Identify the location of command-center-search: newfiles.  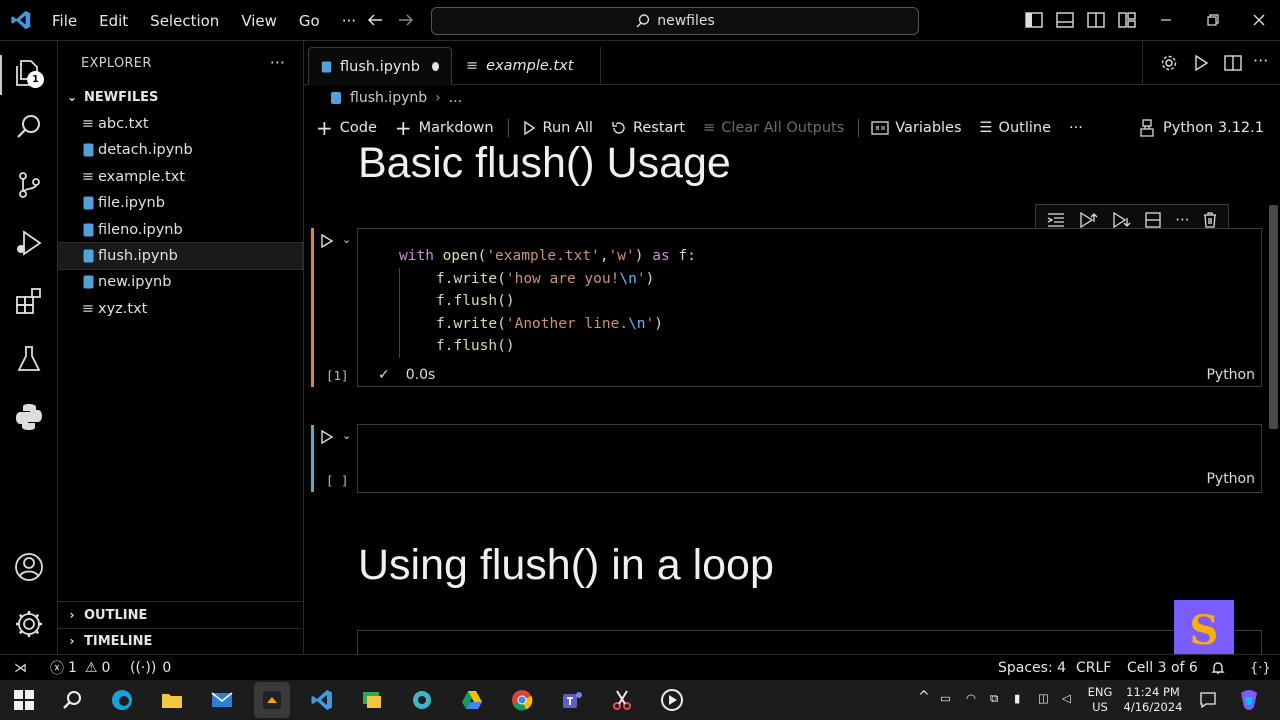
(675, 21).